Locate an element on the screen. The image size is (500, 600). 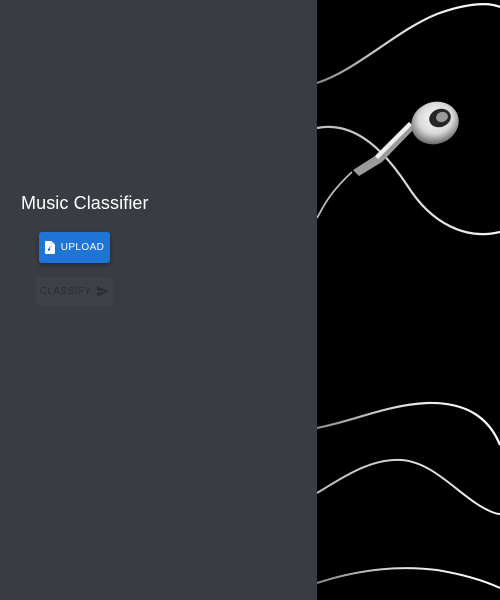
classify-button: CLASSIFY is located at coordinates (74, 291).